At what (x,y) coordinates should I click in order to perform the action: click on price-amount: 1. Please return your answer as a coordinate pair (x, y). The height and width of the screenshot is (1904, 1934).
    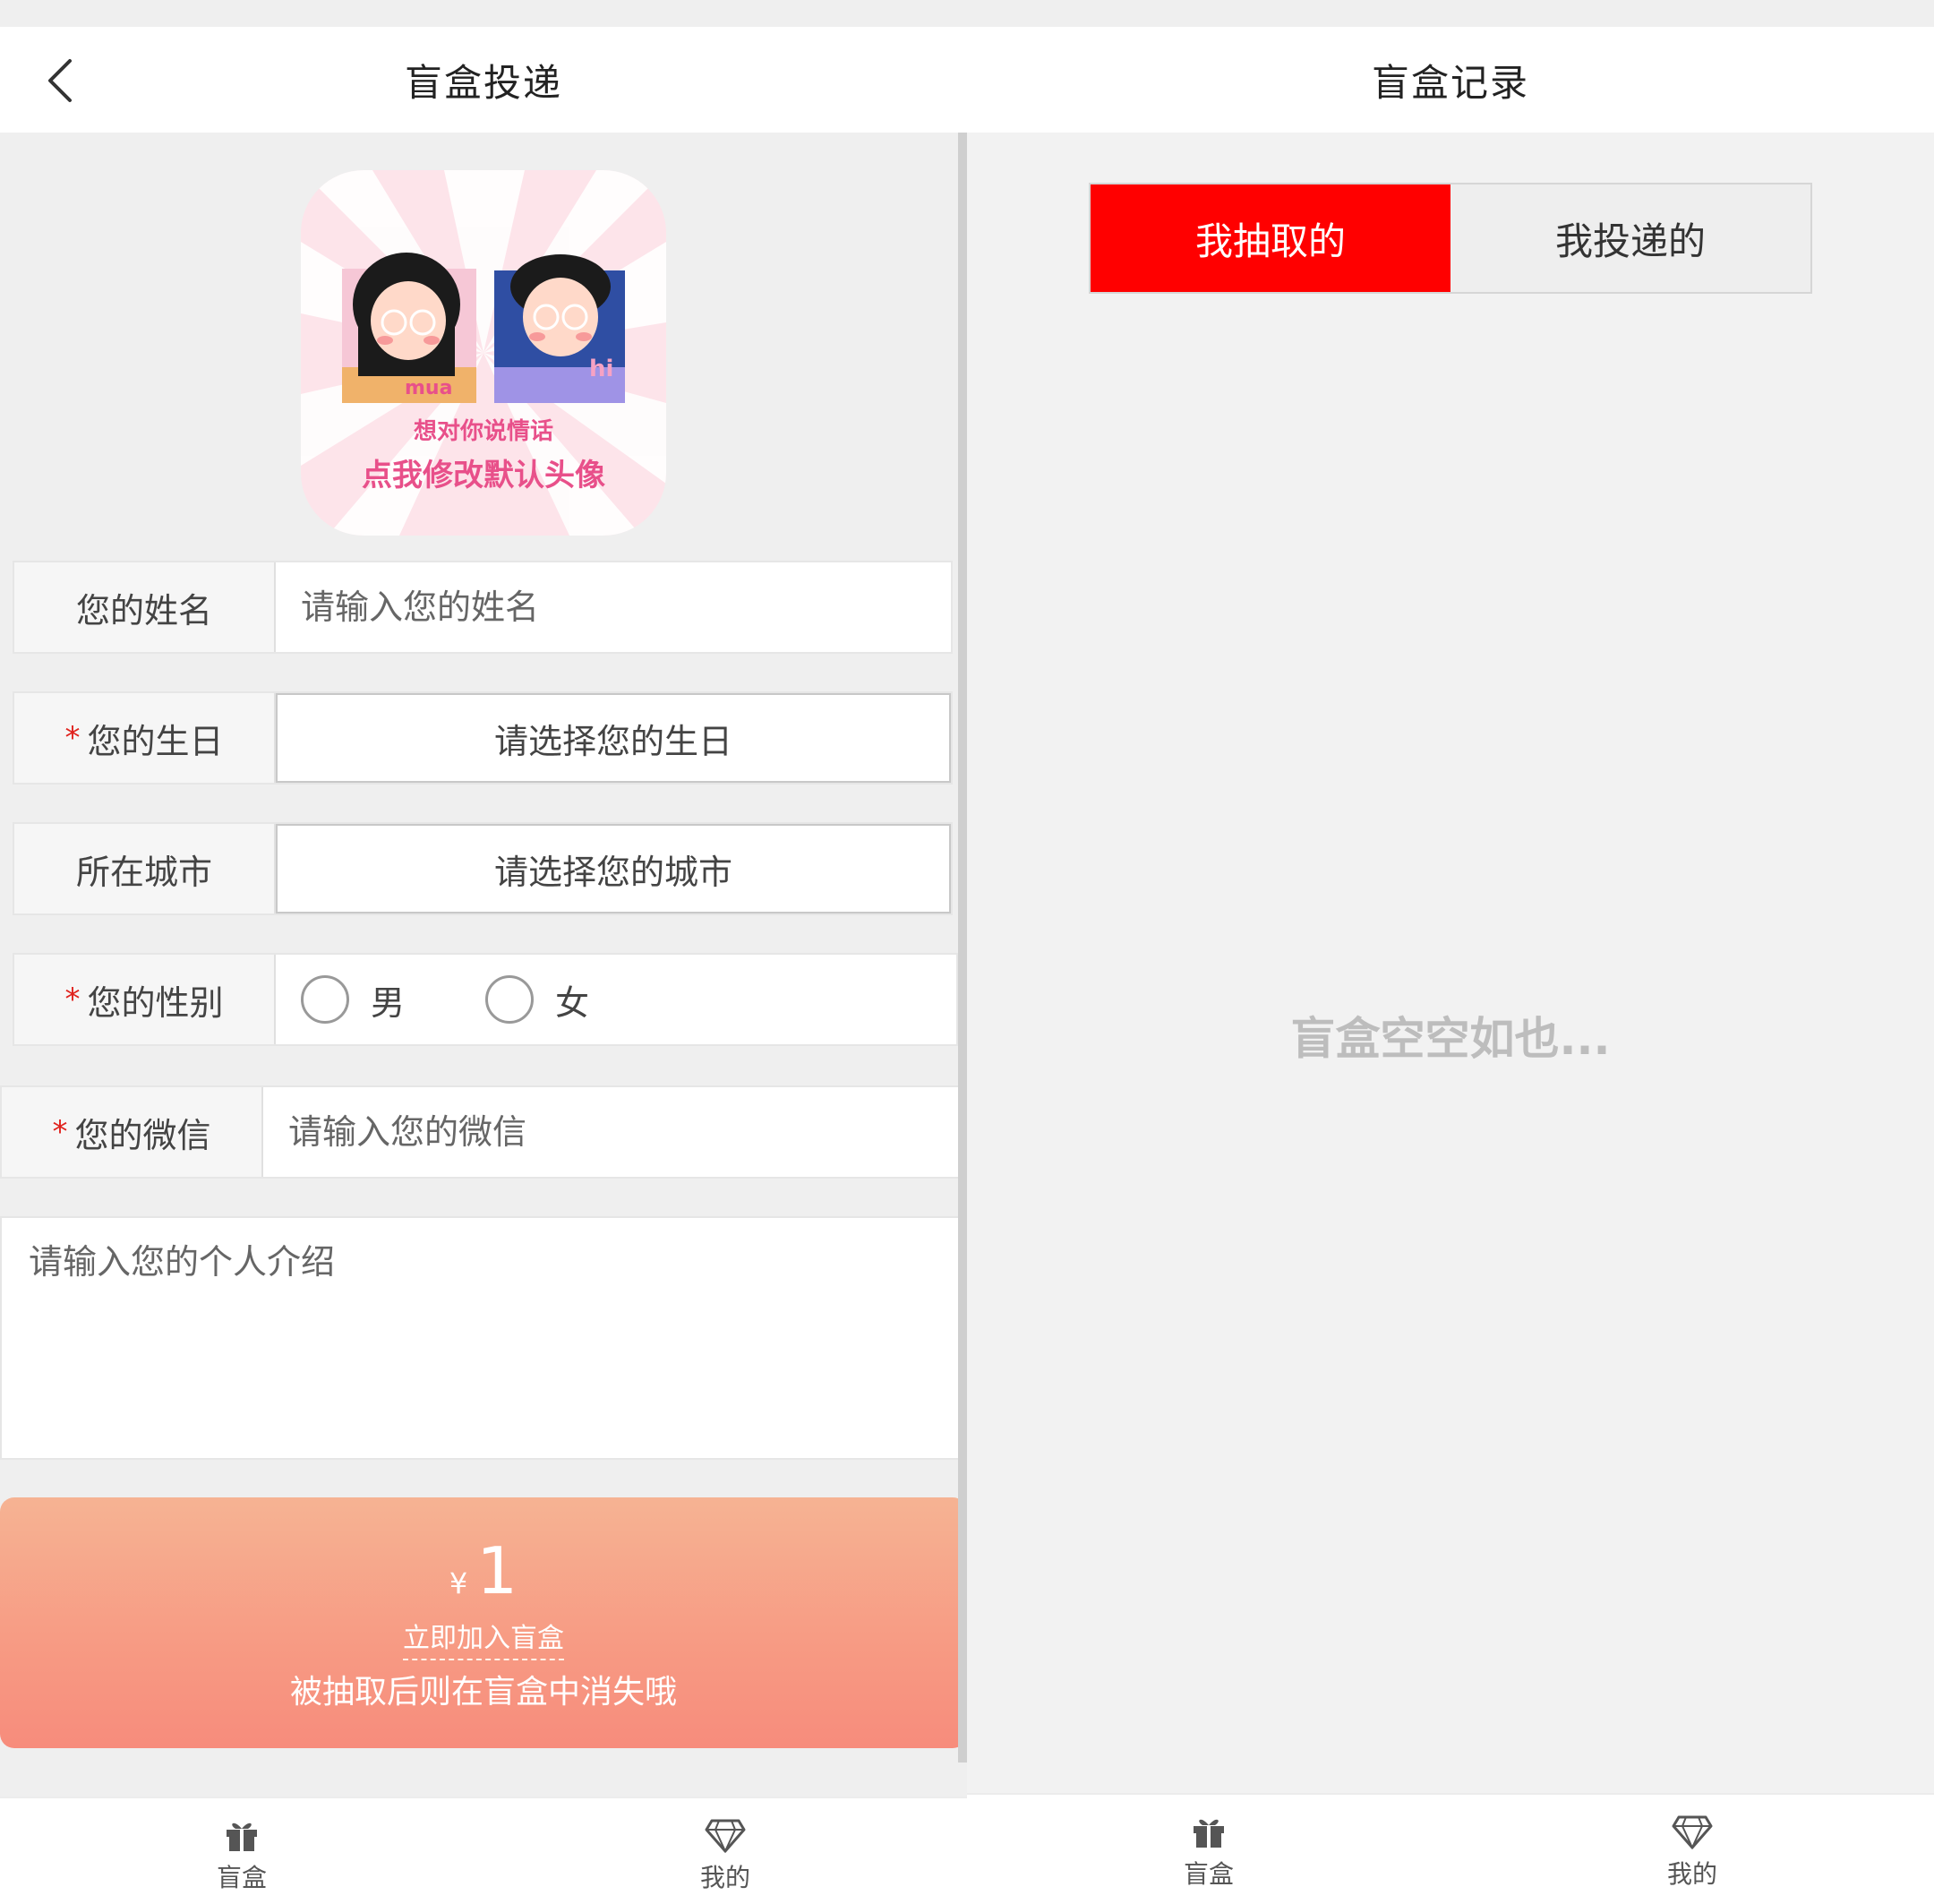
    Looking at the image, I should click on (497, 1570).